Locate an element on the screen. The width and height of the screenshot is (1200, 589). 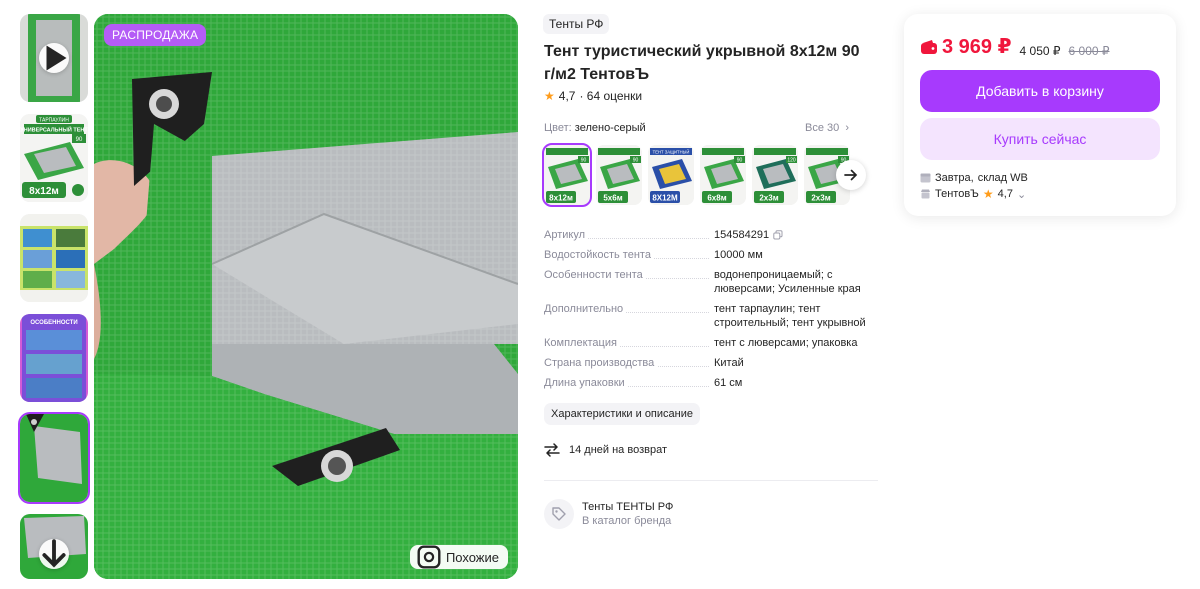
play-icon is located at coordinates (56, 58).